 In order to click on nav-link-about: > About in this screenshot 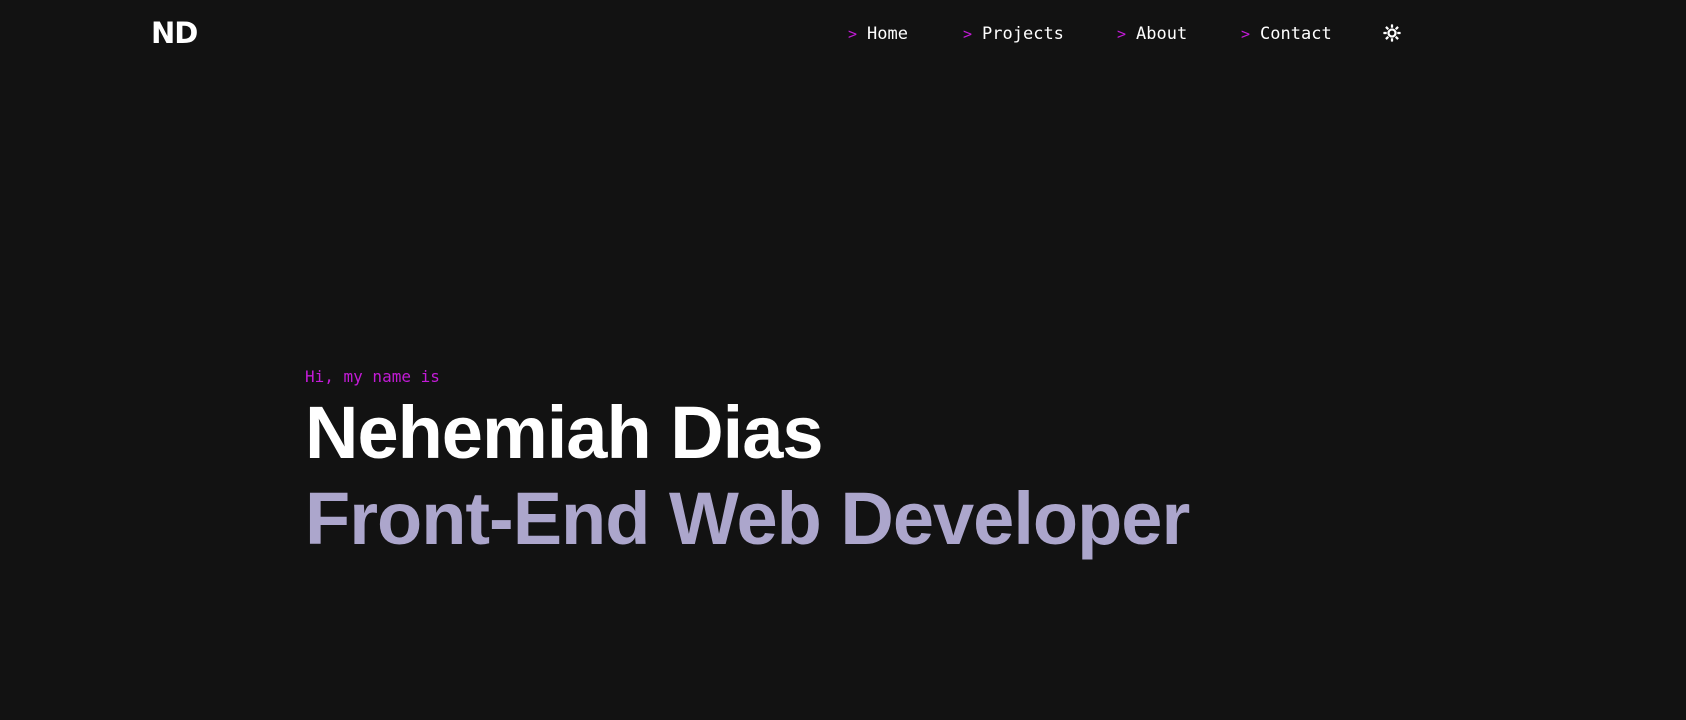, I will do `click(1152, 34)`.